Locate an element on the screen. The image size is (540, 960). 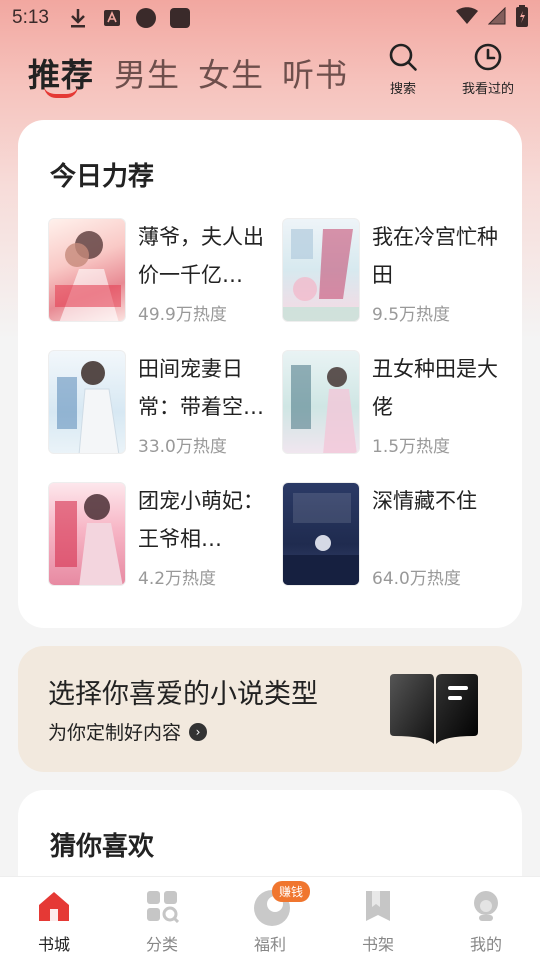
nav-category: 分类 is located at coordinates (162, 918).